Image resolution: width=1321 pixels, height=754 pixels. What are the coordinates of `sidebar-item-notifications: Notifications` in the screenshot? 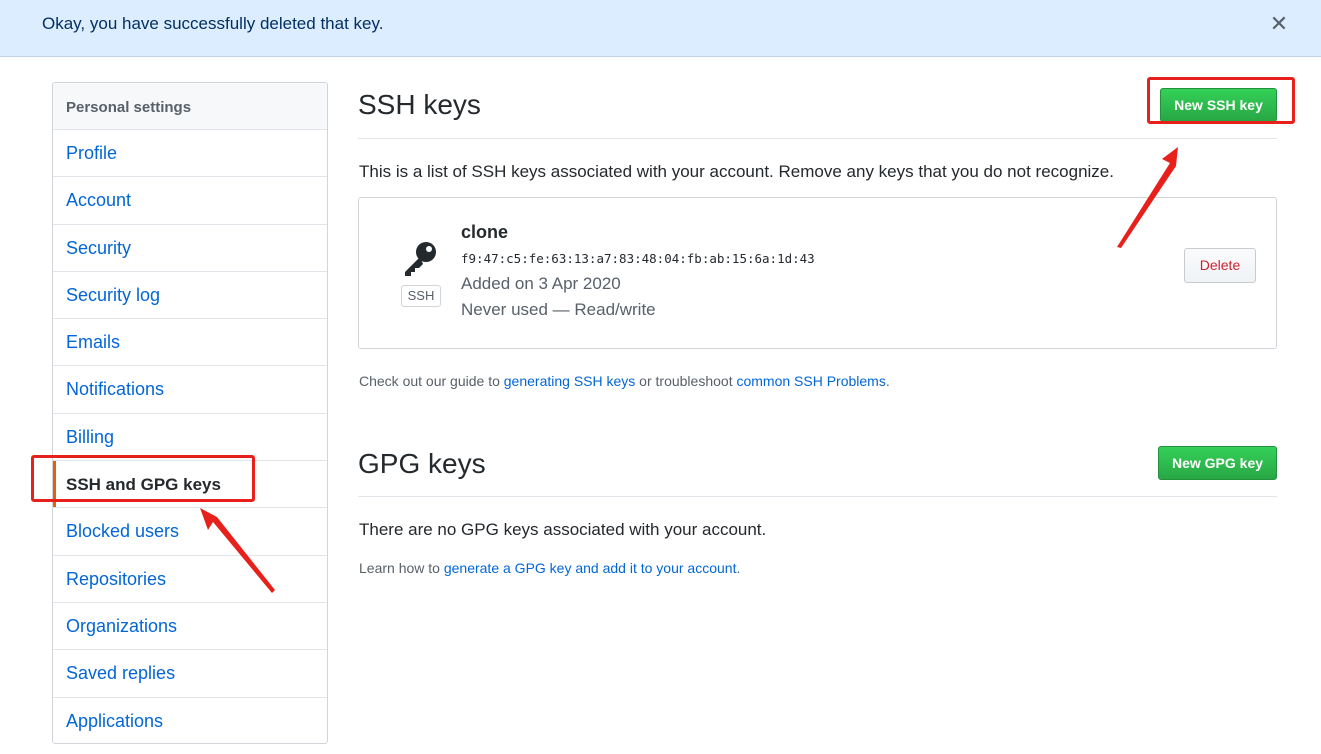 It's located at (190, 390).